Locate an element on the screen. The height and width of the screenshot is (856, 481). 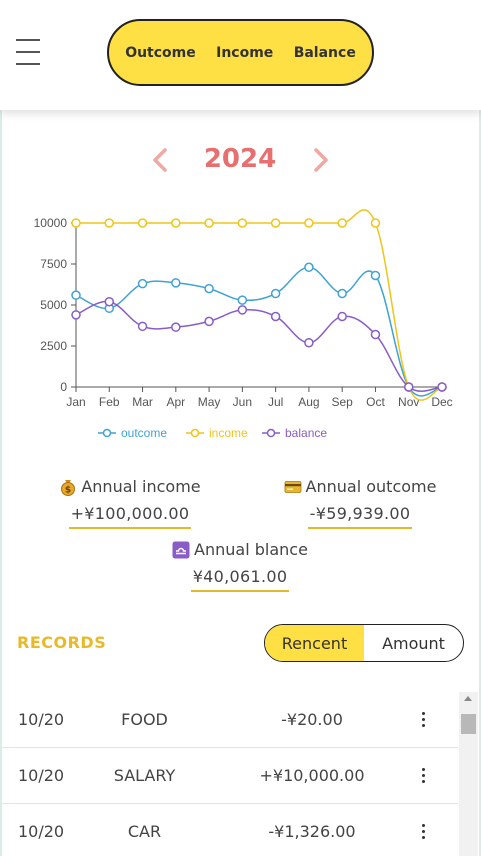
legend-label-outcome: outcome is located at coordinates (144, 433).